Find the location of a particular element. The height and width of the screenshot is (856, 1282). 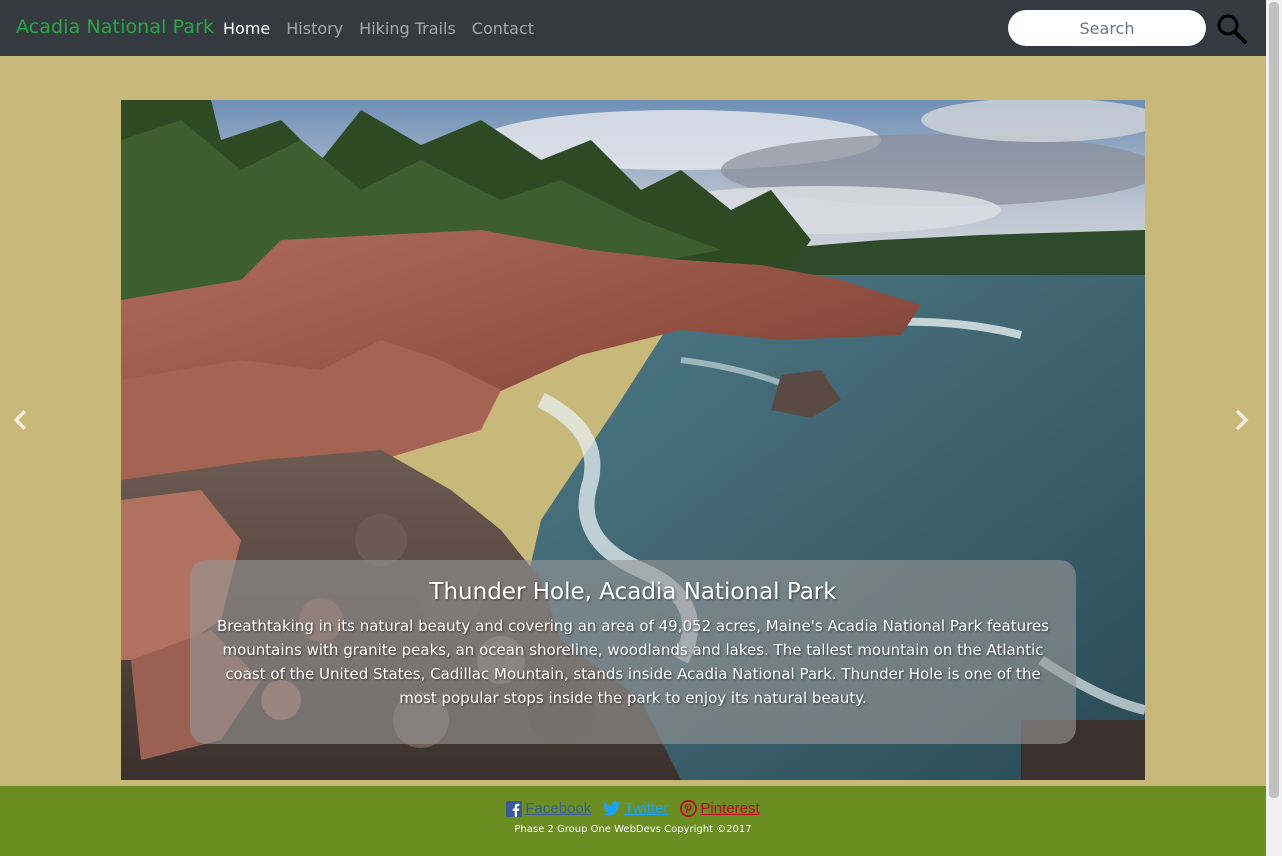

chevron-right-icon is located at coordinates (1242, 420).